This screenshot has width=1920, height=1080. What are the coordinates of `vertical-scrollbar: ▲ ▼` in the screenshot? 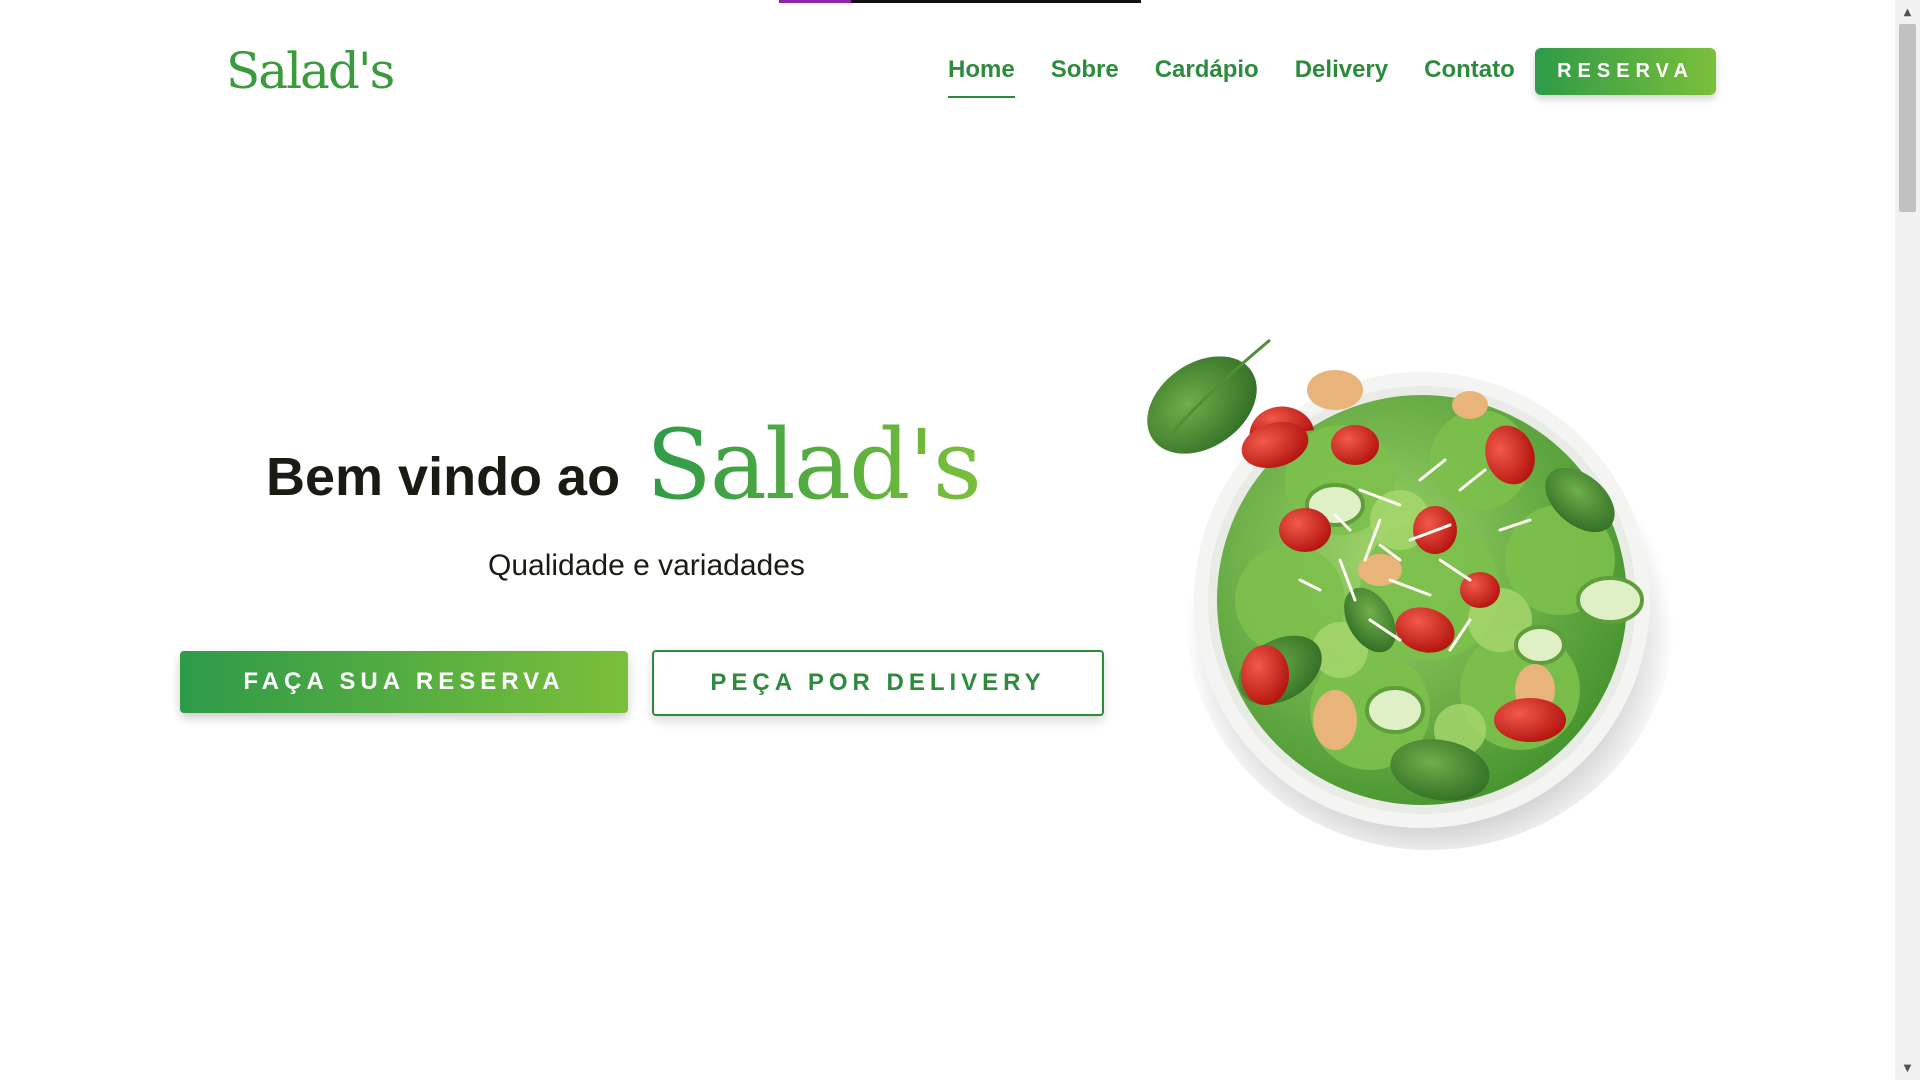 It's located at (1907, 540).